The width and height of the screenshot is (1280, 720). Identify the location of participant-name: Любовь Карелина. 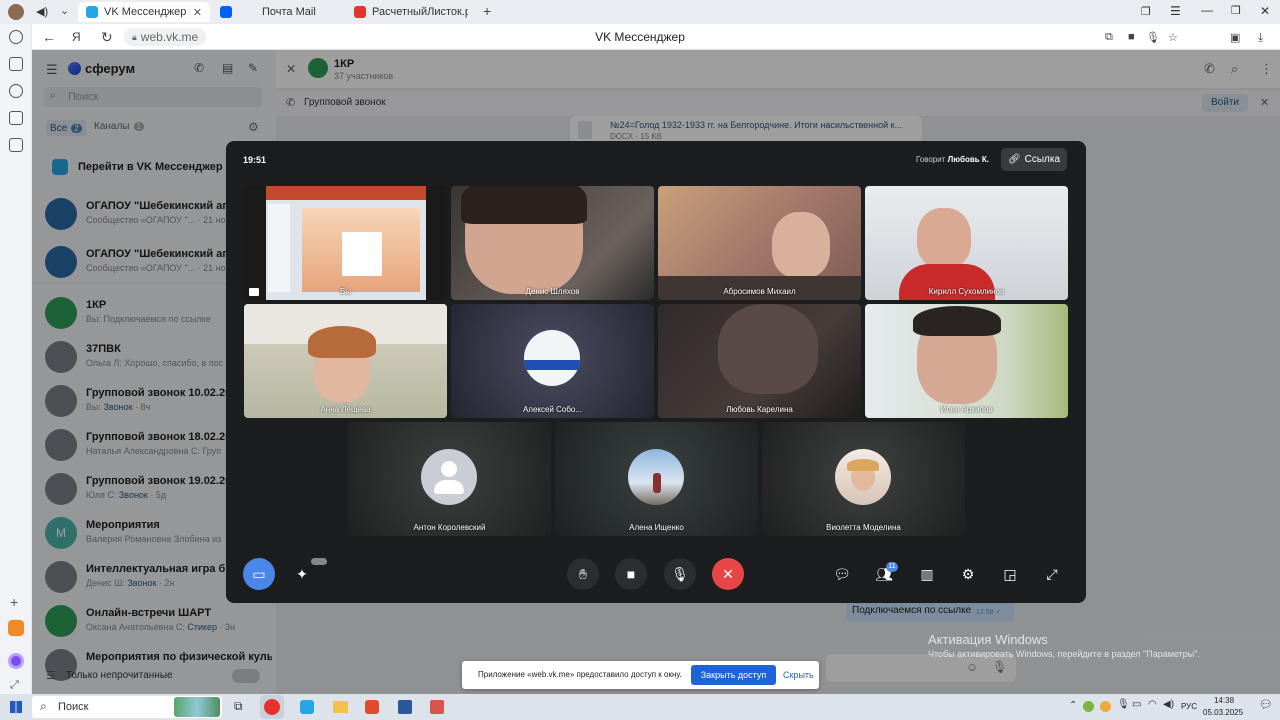
(759, 409).